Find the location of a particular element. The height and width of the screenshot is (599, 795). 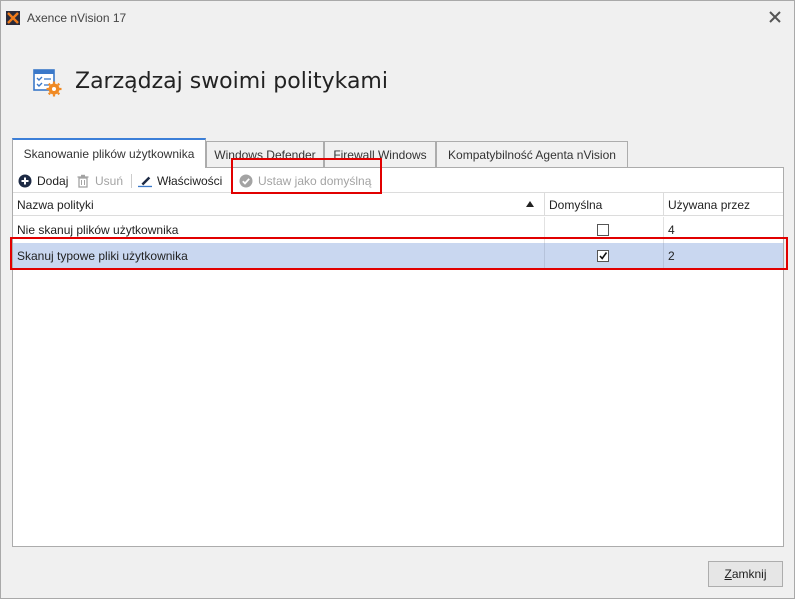

grid-header: Nazwa polityki Domyślna Używana przez is located at coordinates (398, 204).